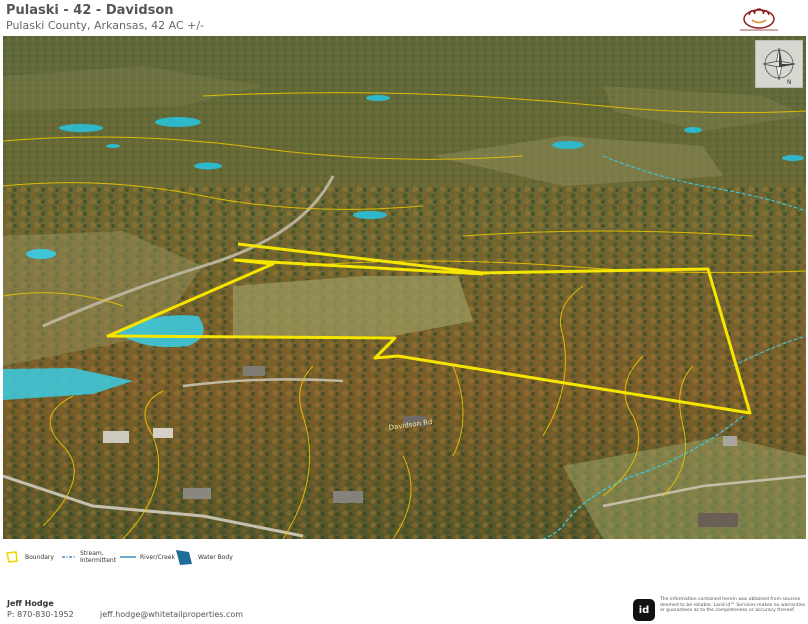 This screenshot has height=624, width=808. Describe the element at coordinates (69, 557) in the screenshot. I see `stream-intermittent-icon` at that location.